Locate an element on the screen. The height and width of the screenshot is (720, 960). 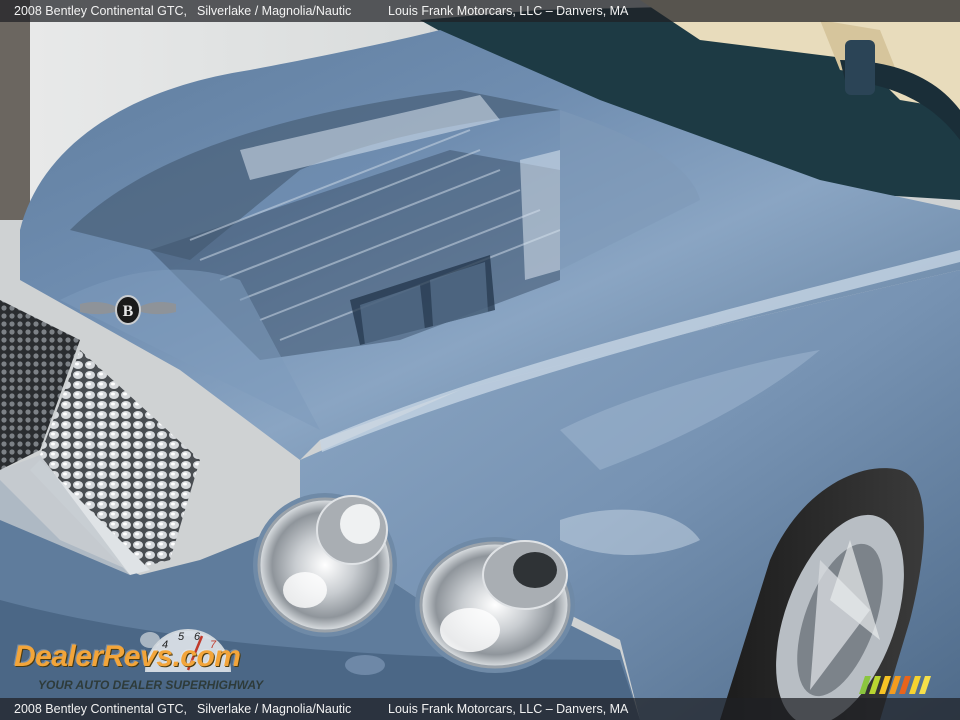
headlight-left-icon is located at coordinates (325, 565).